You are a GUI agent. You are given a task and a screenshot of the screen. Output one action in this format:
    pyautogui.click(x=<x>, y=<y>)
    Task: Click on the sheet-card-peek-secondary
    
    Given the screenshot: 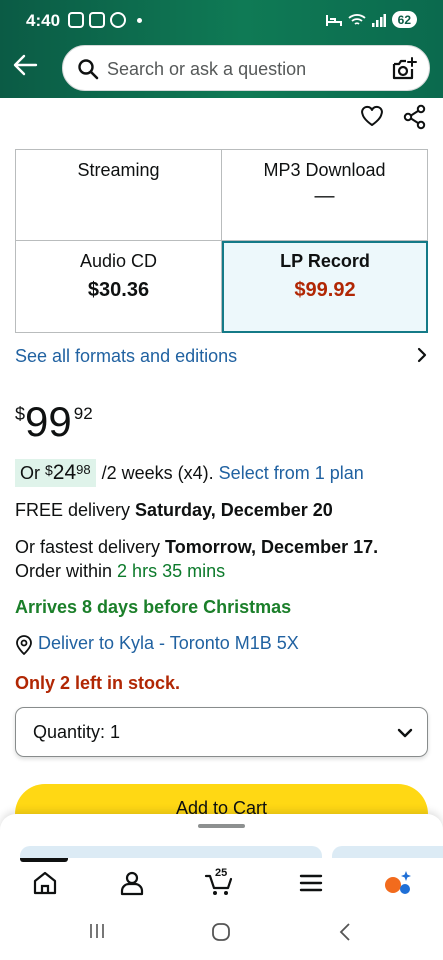 What is the action you would take?
    pyautogui.click(x=387, y=852)
    